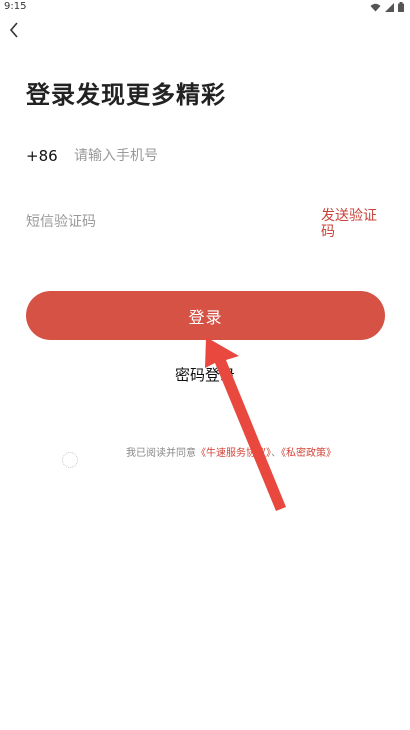 The height and width of the screenshot is (730, 410). I want to click on status-icons, so click(387, 7).